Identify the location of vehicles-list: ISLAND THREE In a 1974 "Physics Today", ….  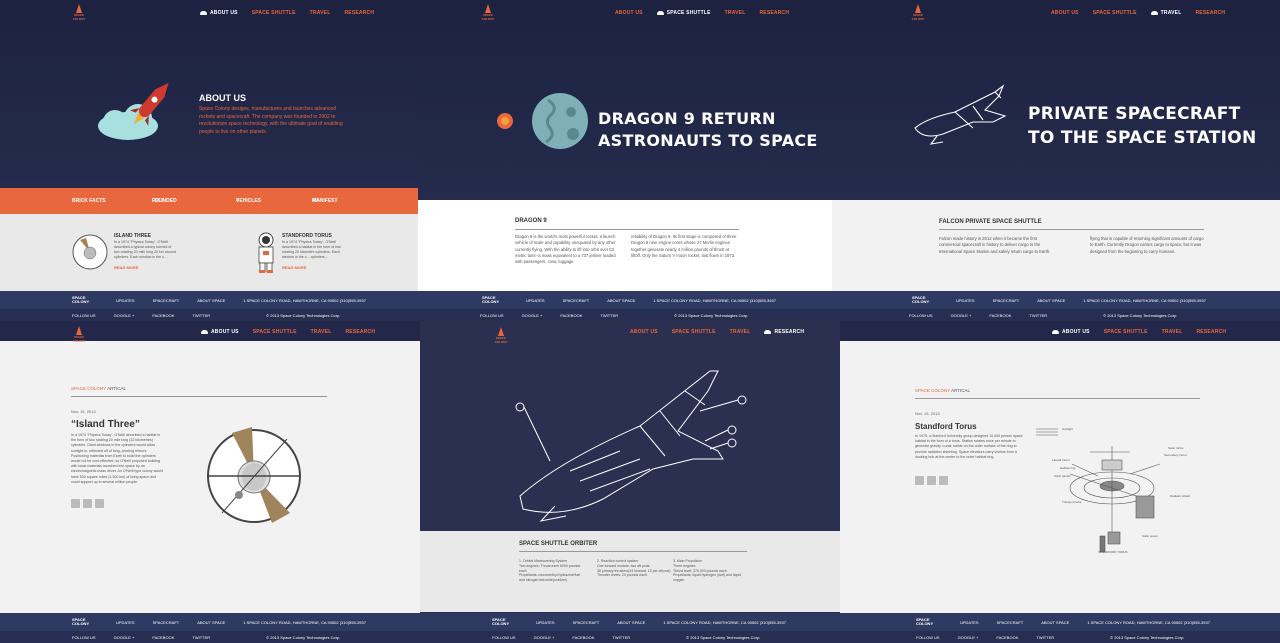
(209, 252).